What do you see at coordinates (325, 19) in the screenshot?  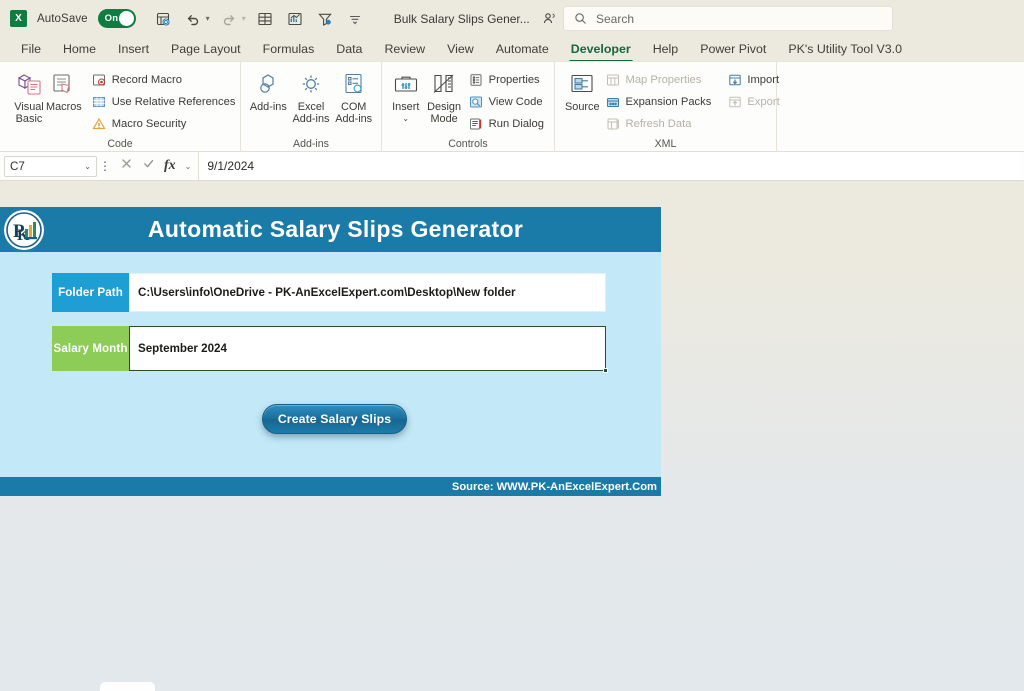 I see `filter-icon` at bounding box center [325, 19].